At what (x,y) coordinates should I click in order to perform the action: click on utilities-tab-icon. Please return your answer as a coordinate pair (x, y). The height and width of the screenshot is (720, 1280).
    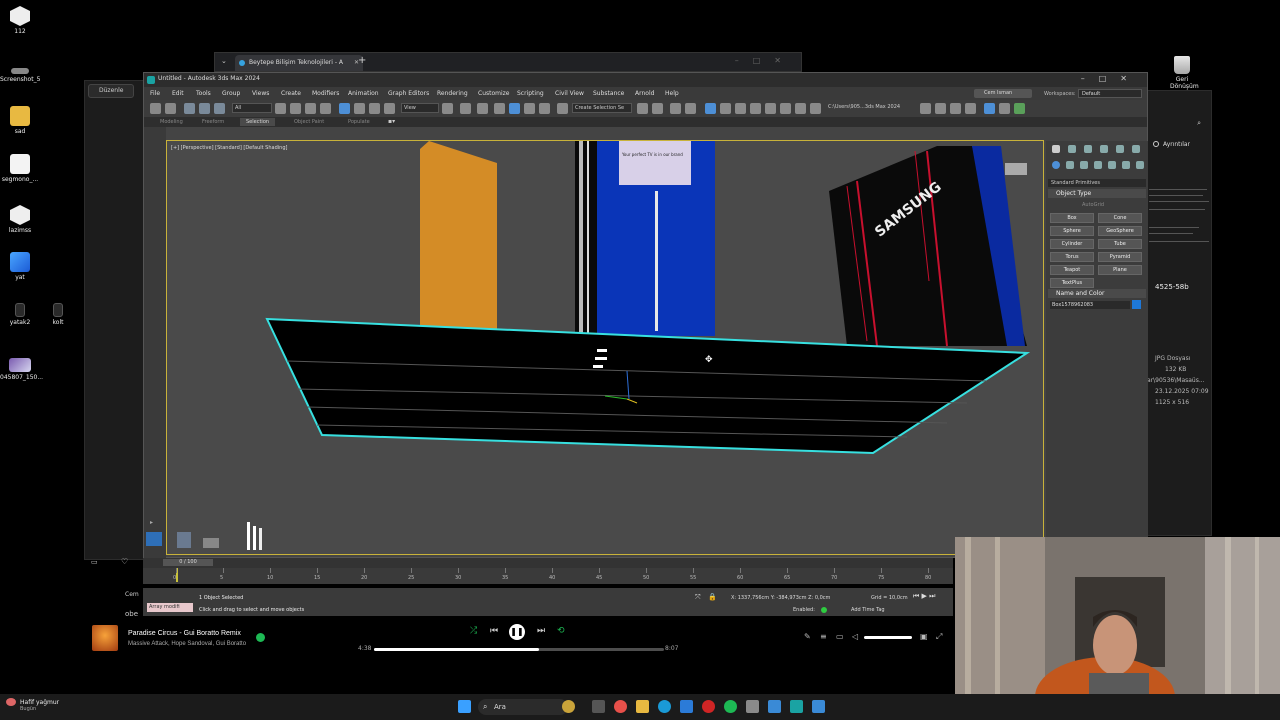
    Looking at the image, I should click on (1136, 149).